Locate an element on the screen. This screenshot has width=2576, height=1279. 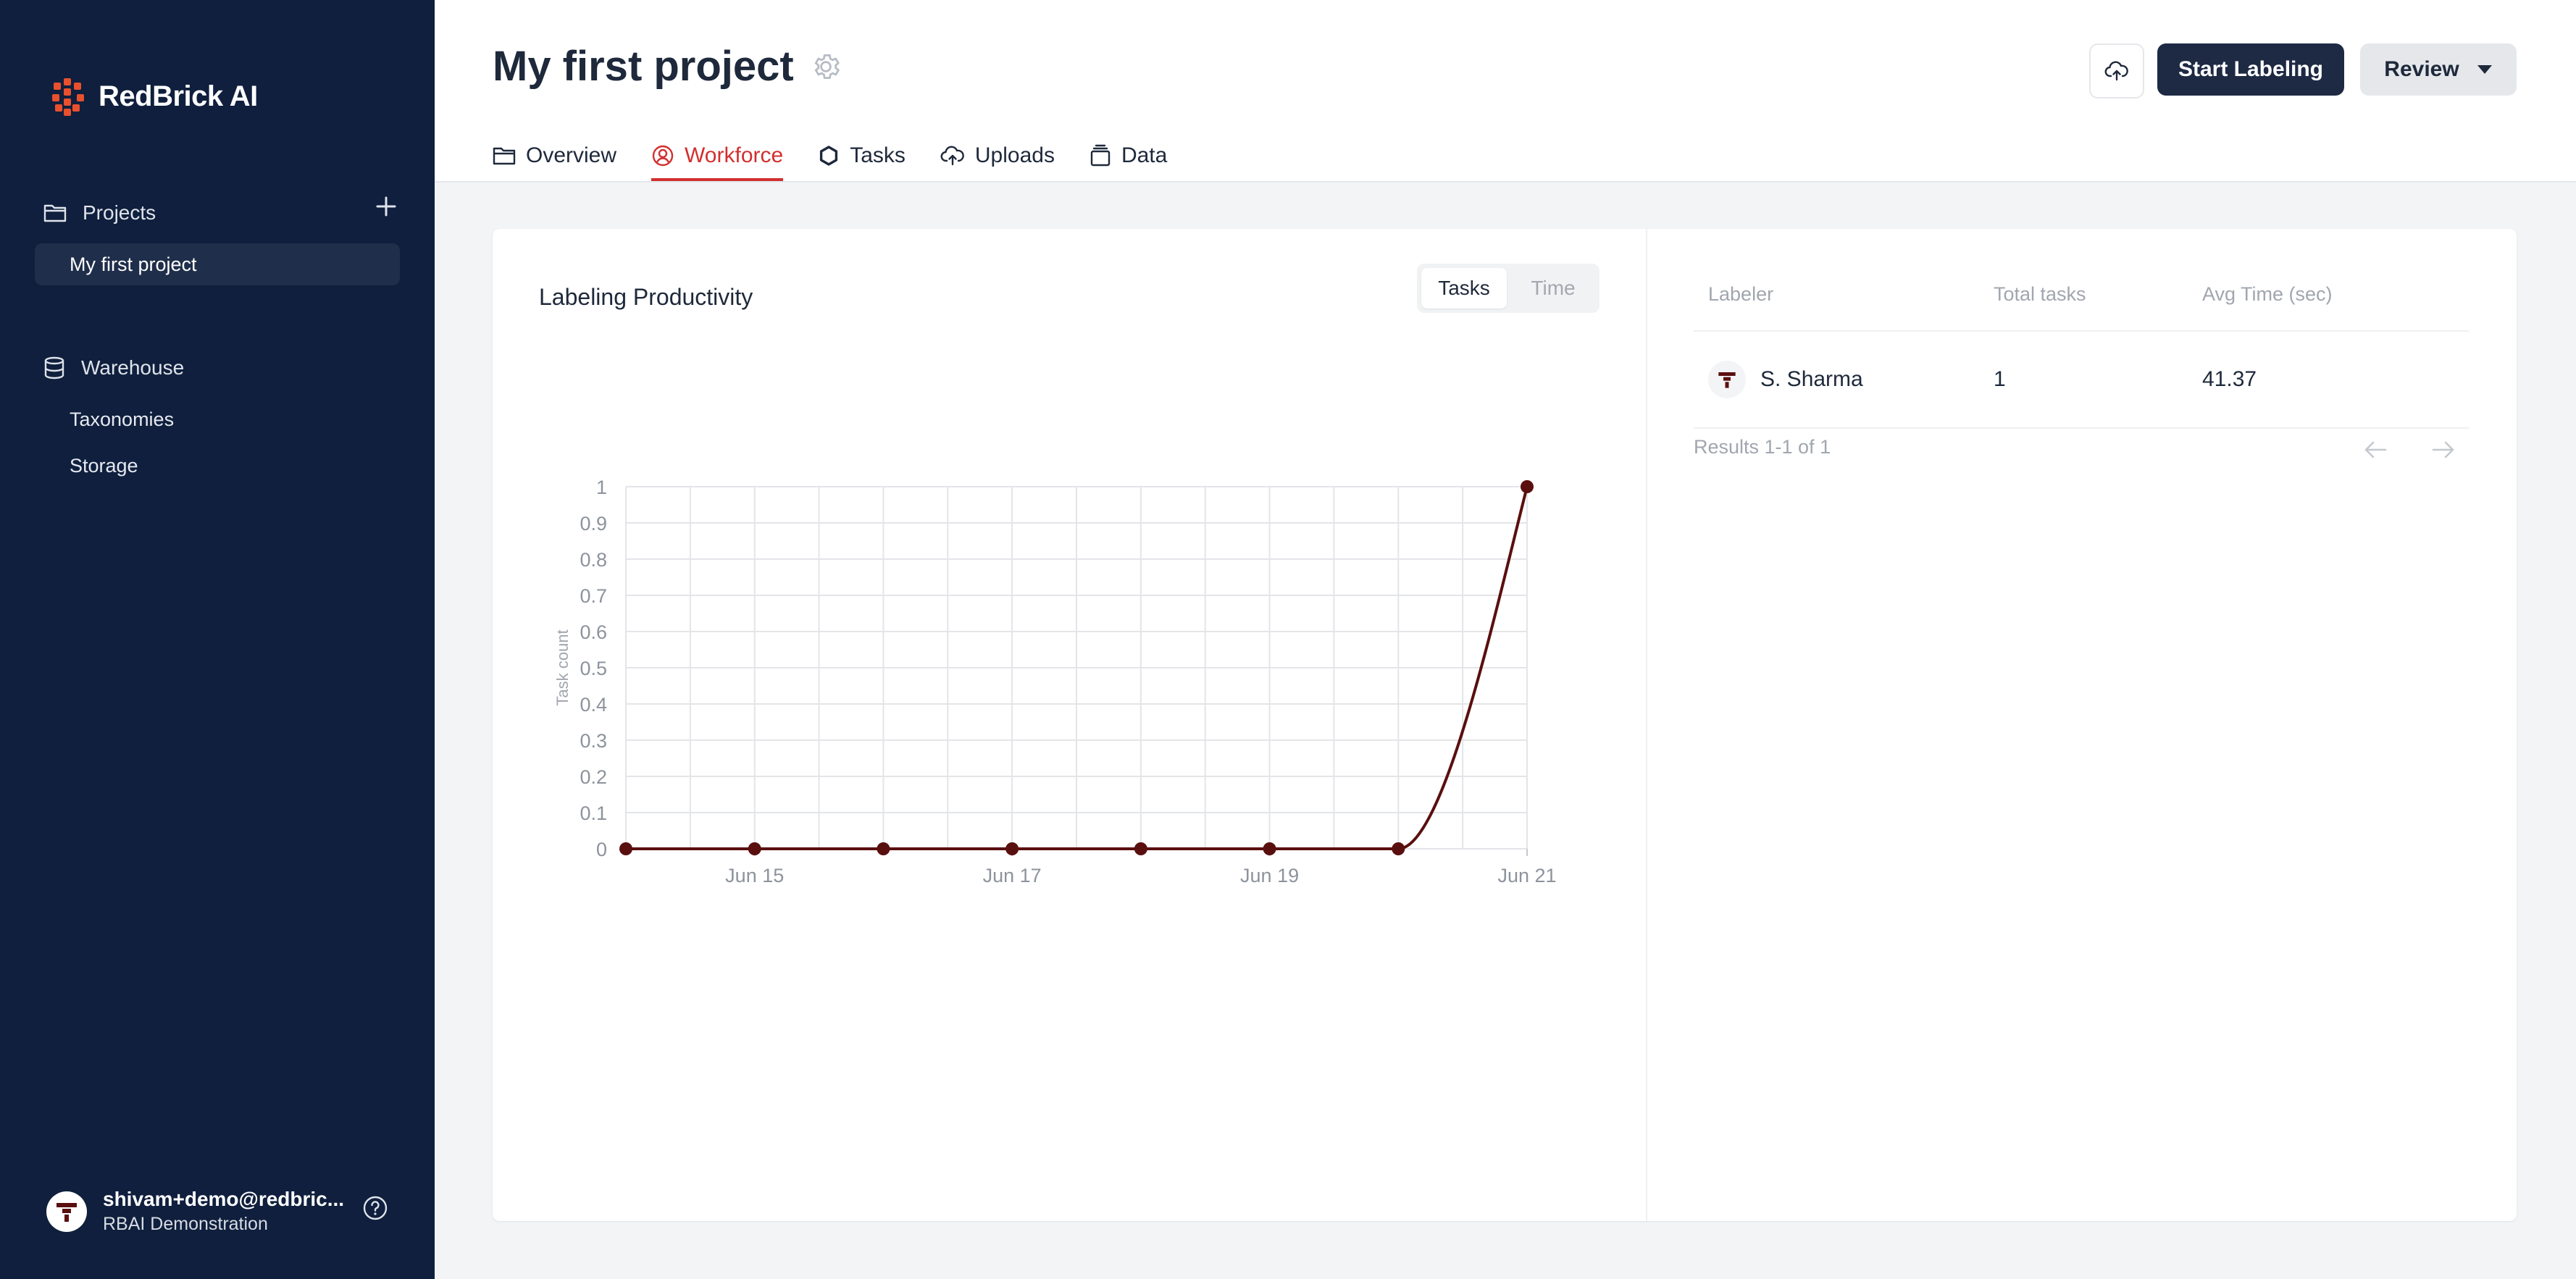
y-tick-label: 0.7 is located at coordinates (593, 596).